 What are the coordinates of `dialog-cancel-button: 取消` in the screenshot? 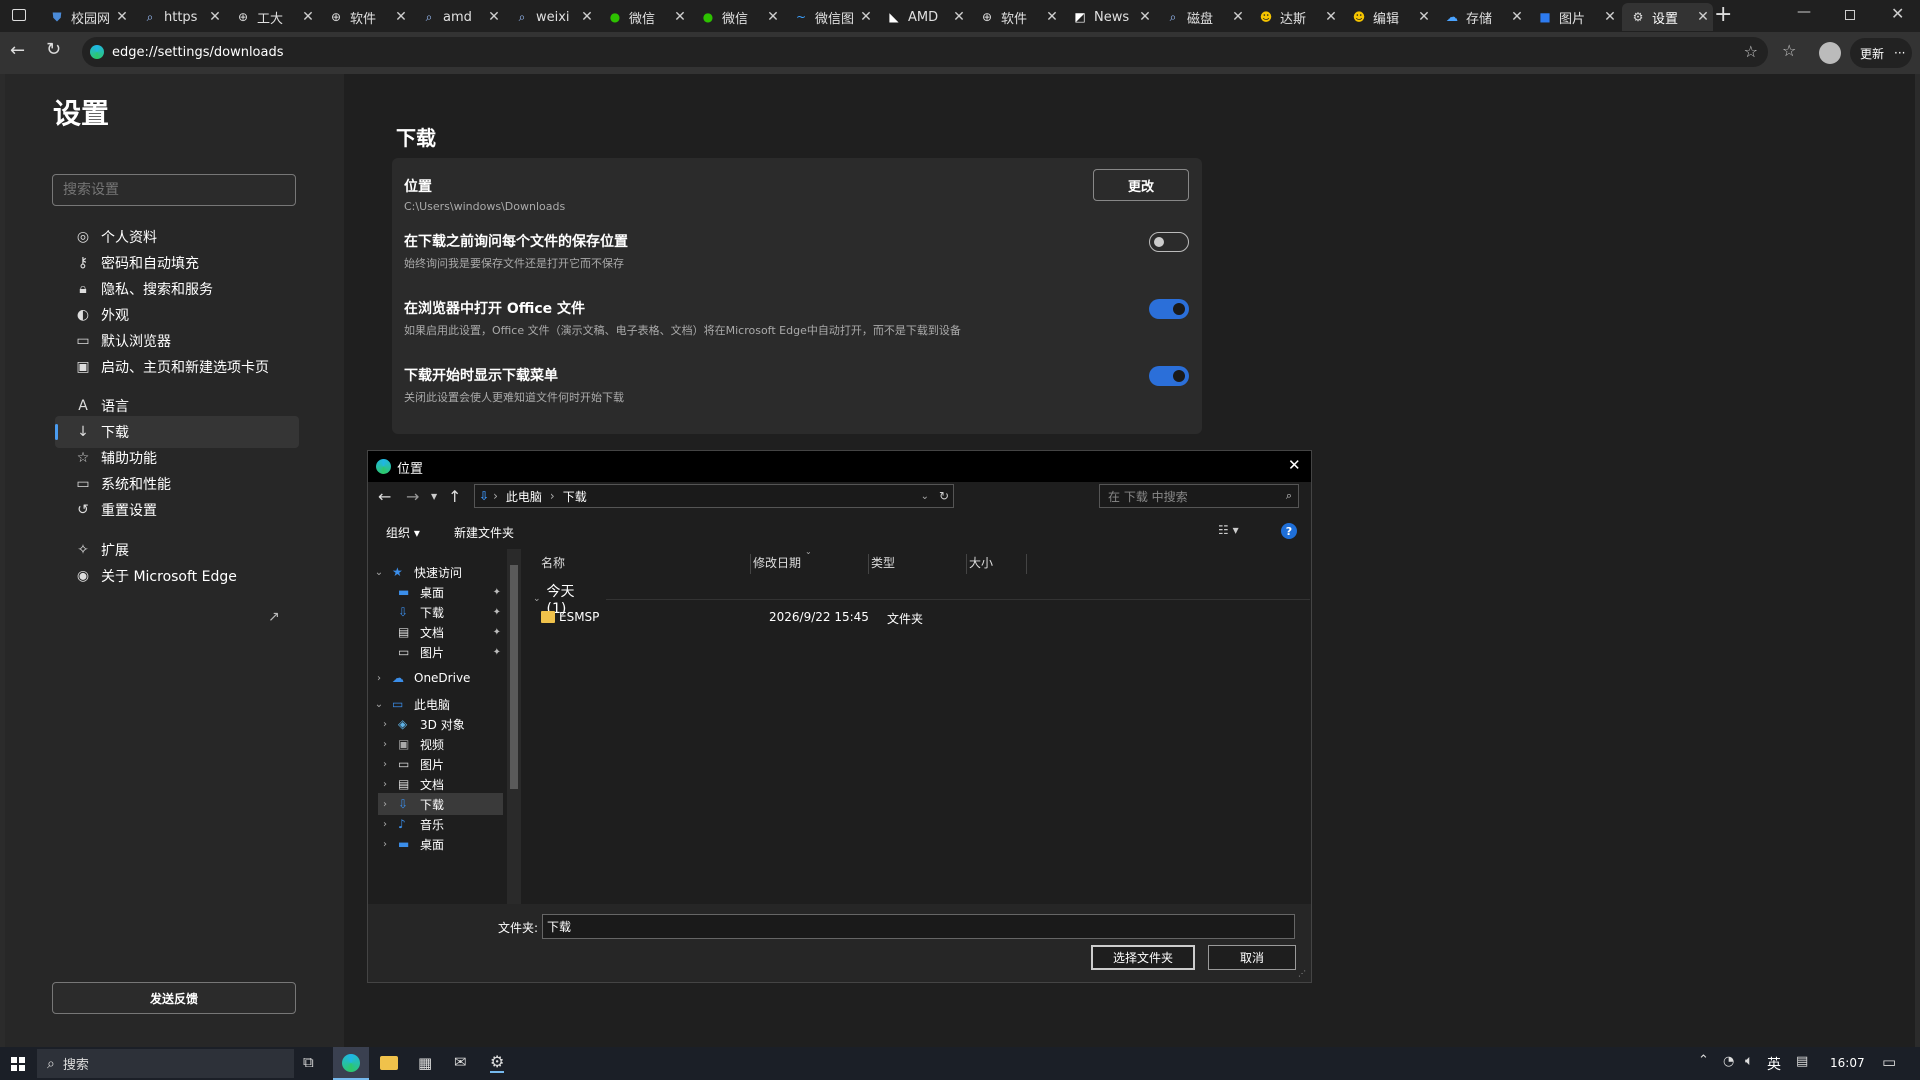 It's located at (1252, 957).